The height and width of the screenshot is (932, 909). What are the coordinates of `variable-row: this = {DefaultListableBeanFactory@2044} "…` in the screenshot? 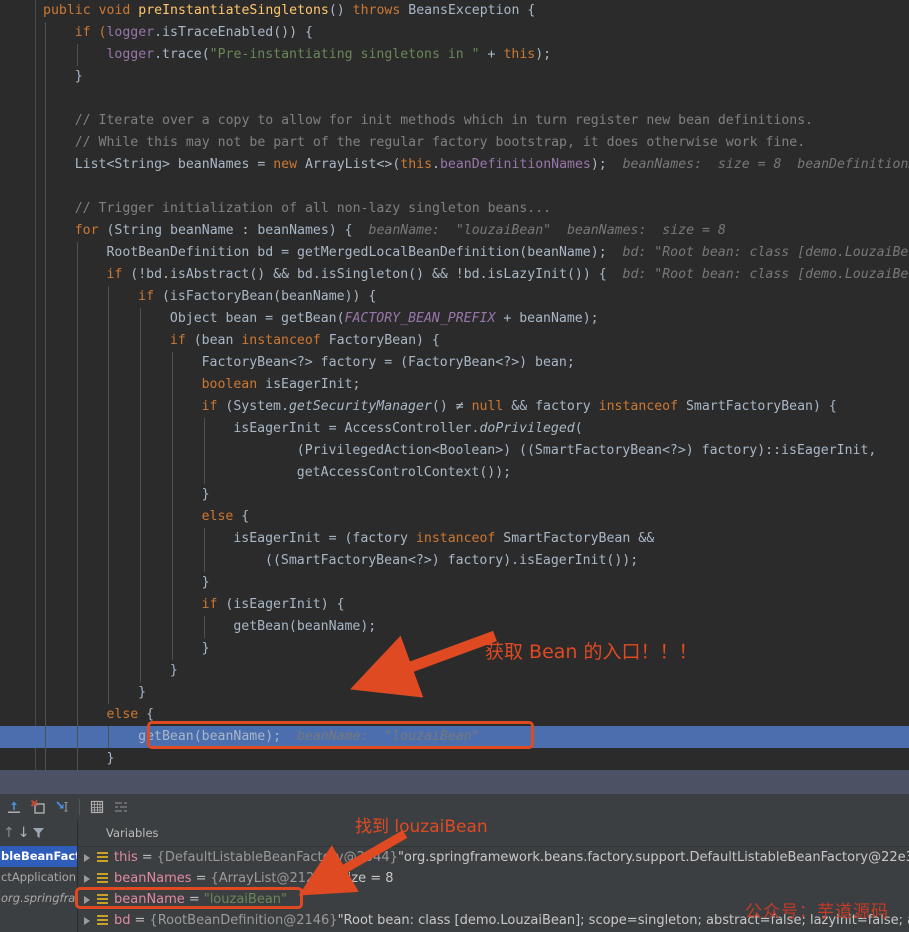 It's located at (493, 857).